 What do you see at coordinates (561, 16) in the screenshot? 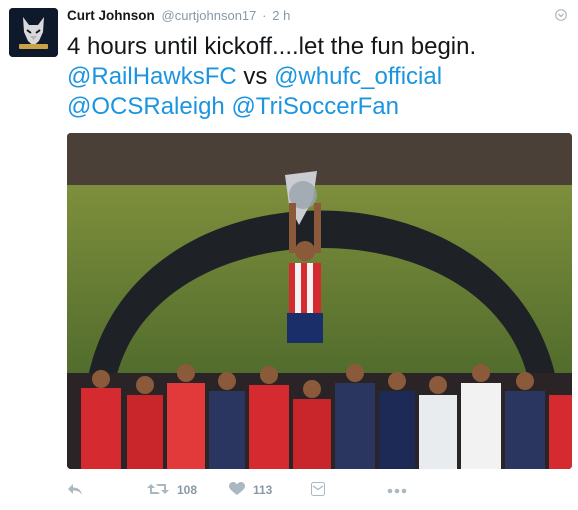
I see `chevron-down-icon` at bounding box center [561, 16].